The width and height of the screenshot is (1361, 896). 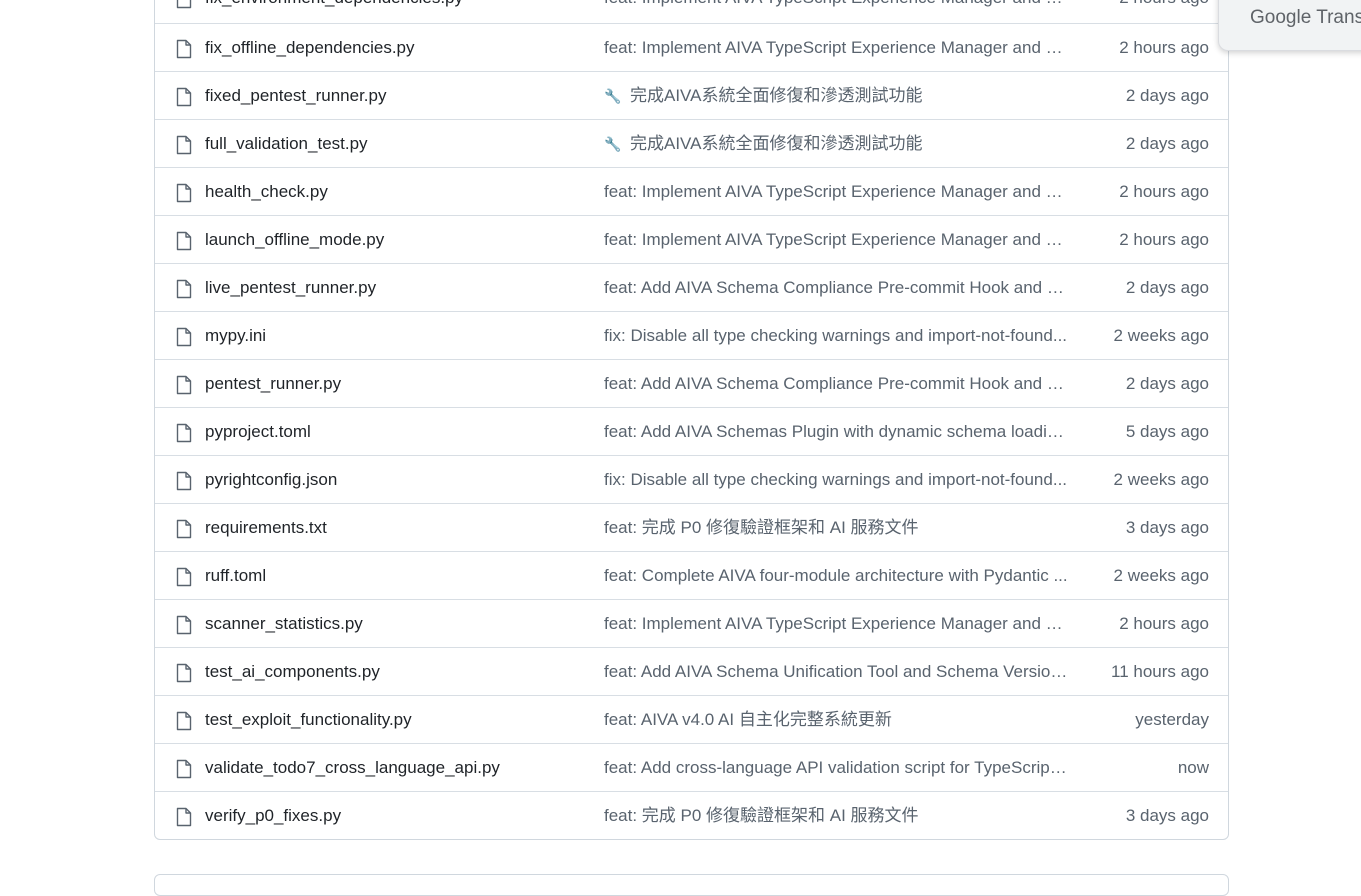 What do you see at coordinates (294, 240) in the screenshot?
I see `file-name-link: launch_offline_mode.py` at bounding box center [294, 240].